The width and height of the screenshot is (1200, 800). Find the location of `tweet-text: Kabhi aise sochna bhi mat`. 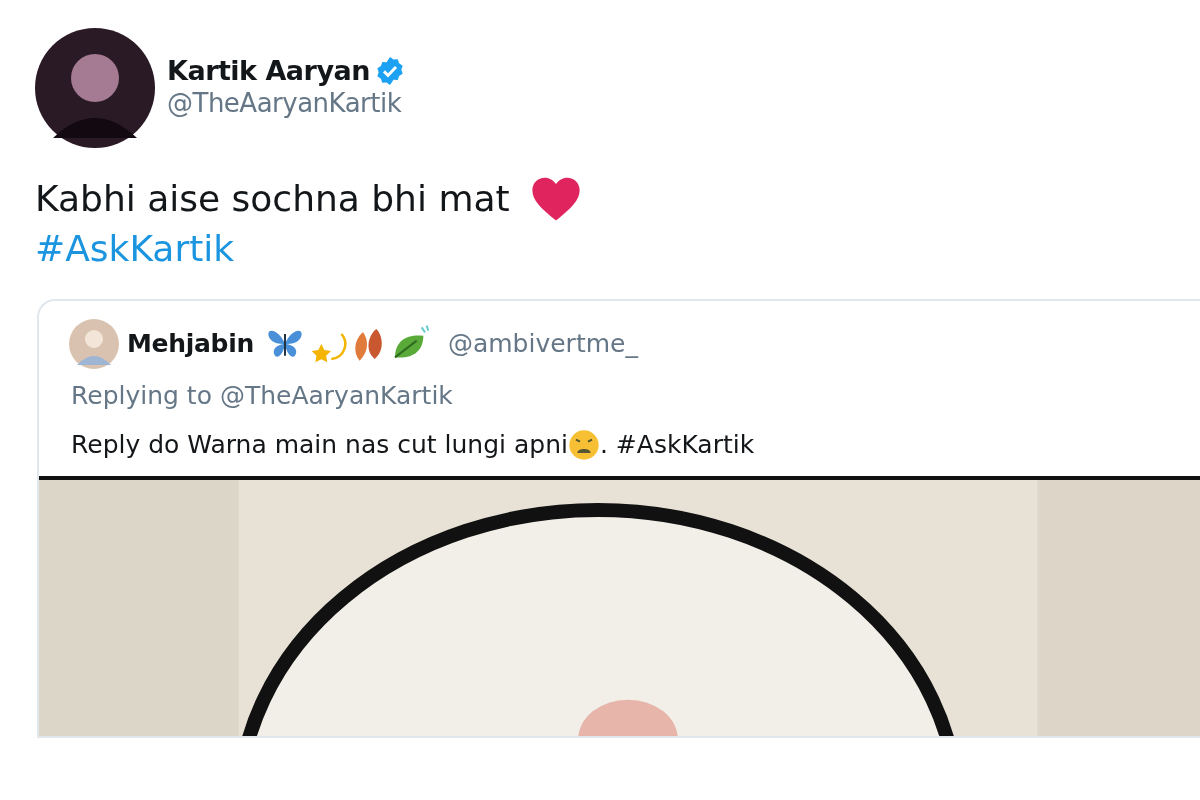

tweet-text: Kabhi aise sochna bhi mat is located at coordinates (272, 198).